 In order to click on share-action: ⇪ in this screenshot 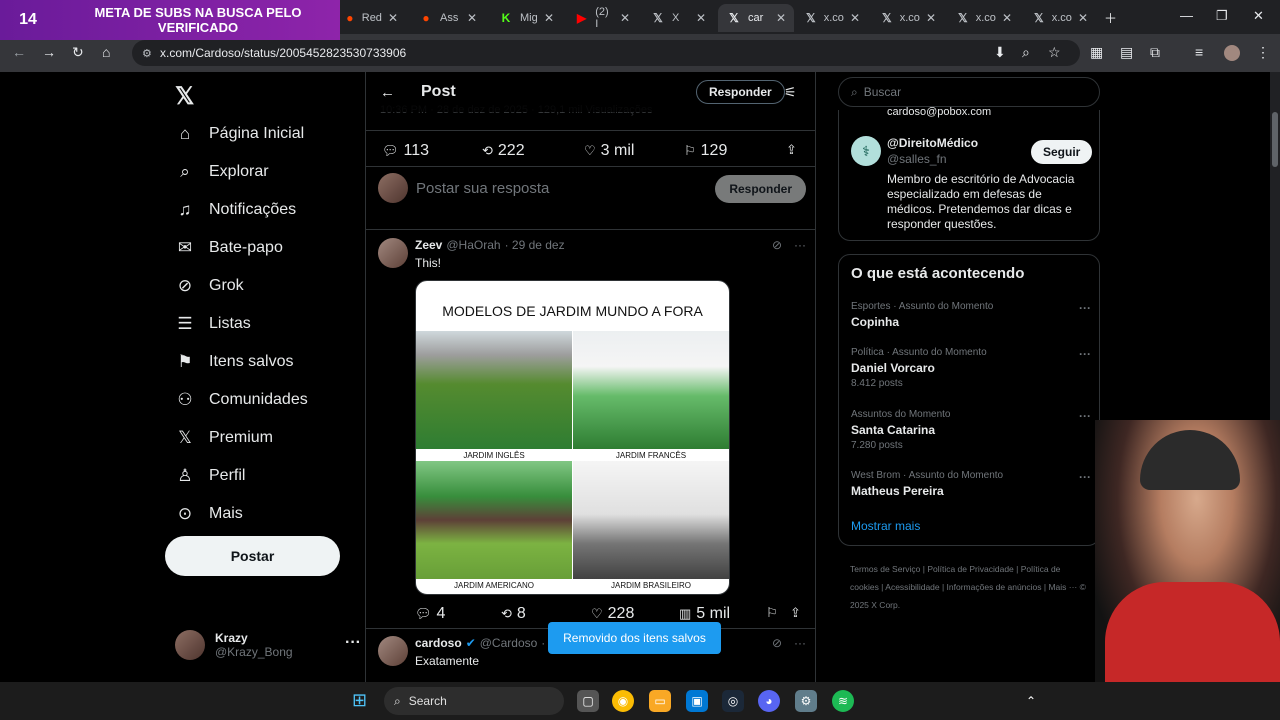, I will do `click(791, 150)`.